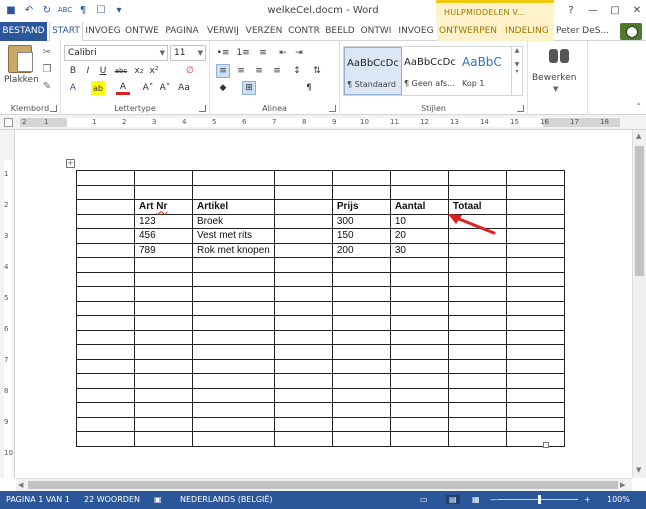 The width and height of the screenshot is (646, 509). Describe the element at coordinates (554, 78) in the screenshot. I see `editing-button: Bewerken` at that location.